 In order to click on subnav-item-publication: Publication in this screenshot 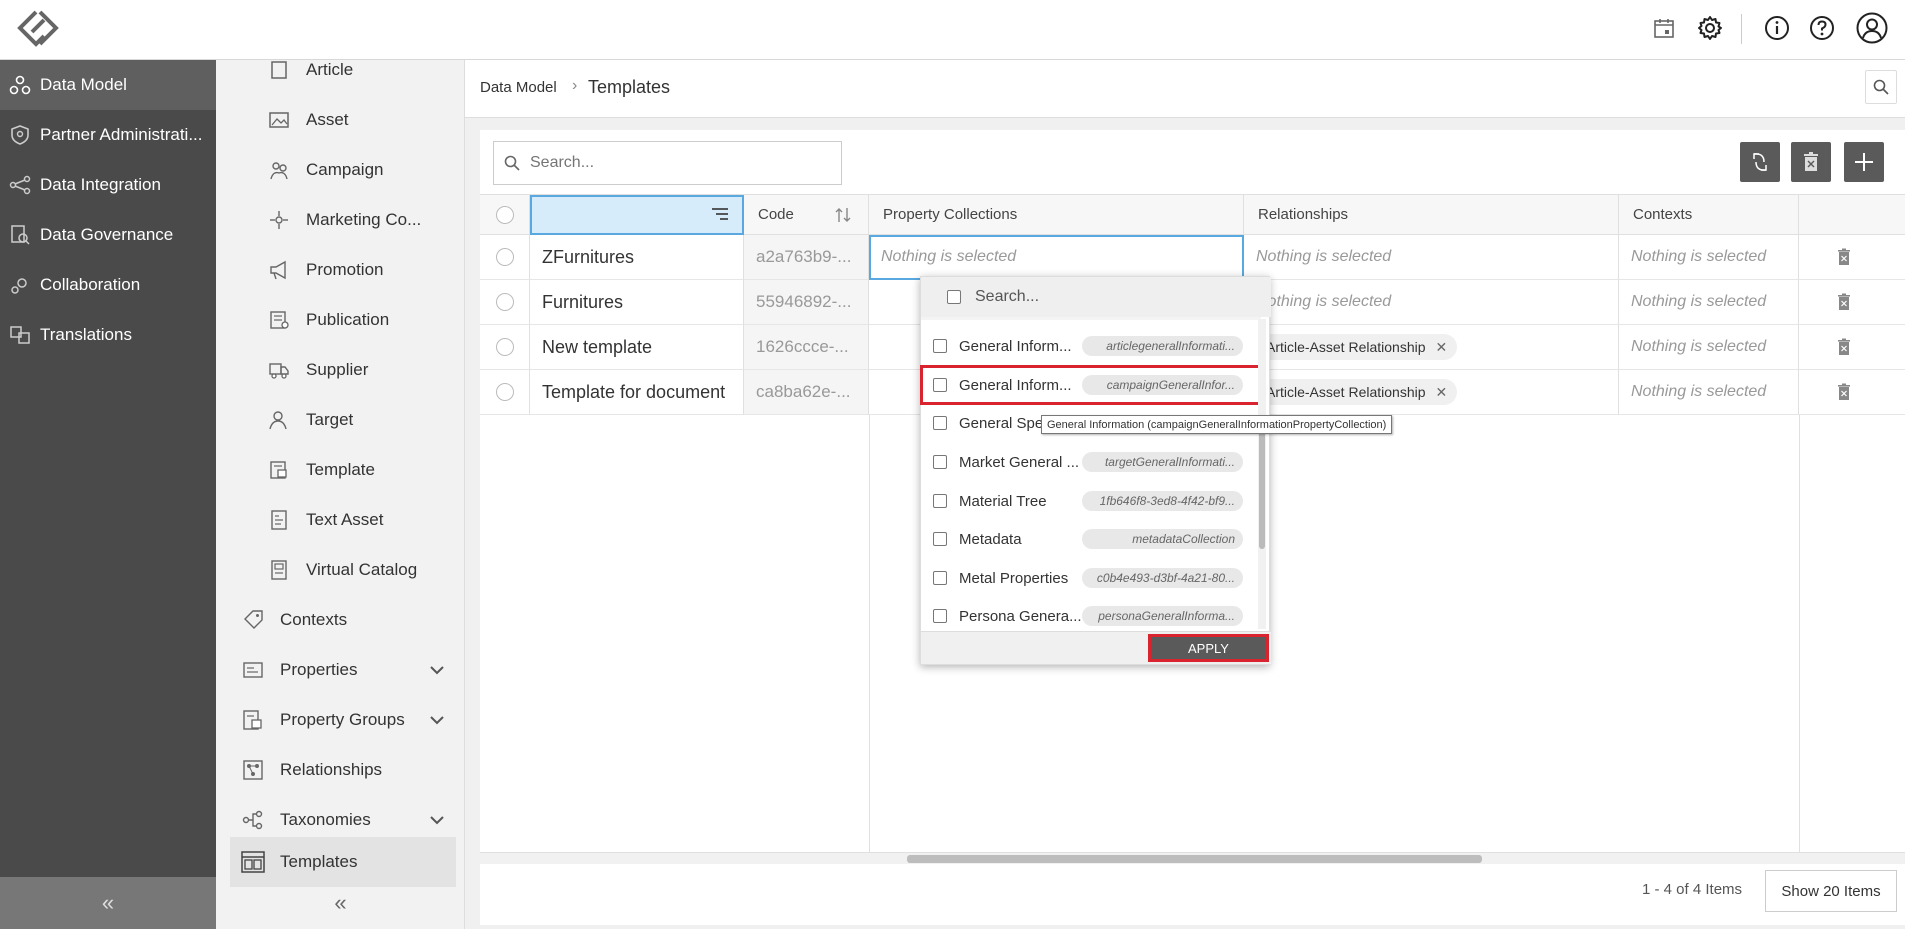, I will do `click(327, 320)`.